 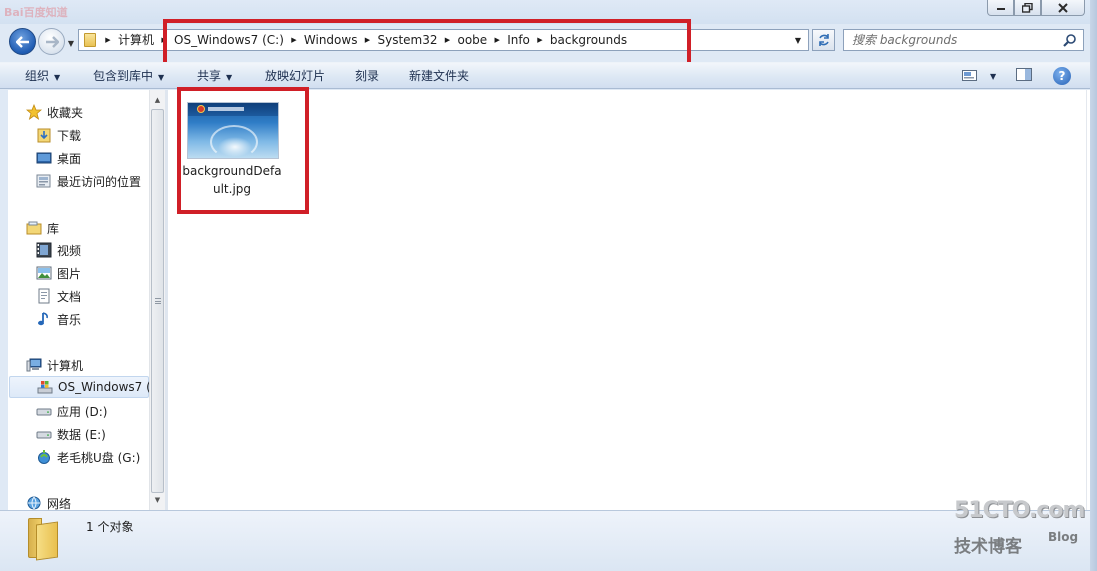 I want to click on sidebar-item-label: 最近访问的位置, so click(x=99, y=181).